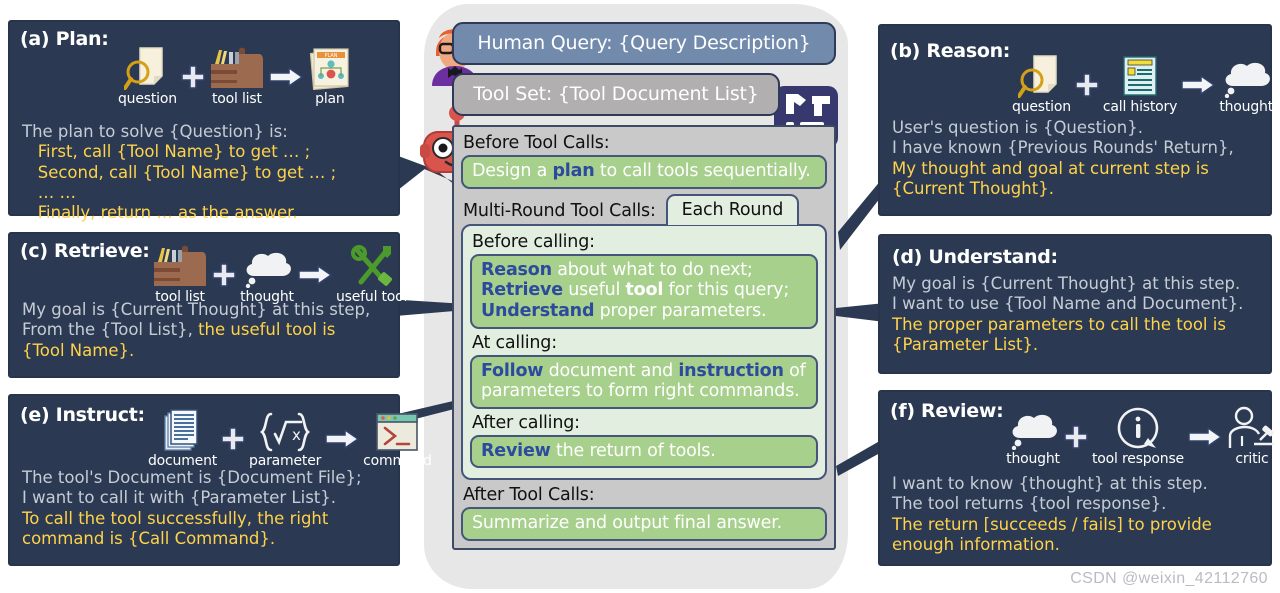  I want to click on document-stack-icon-cell: document, so click(182, 437).